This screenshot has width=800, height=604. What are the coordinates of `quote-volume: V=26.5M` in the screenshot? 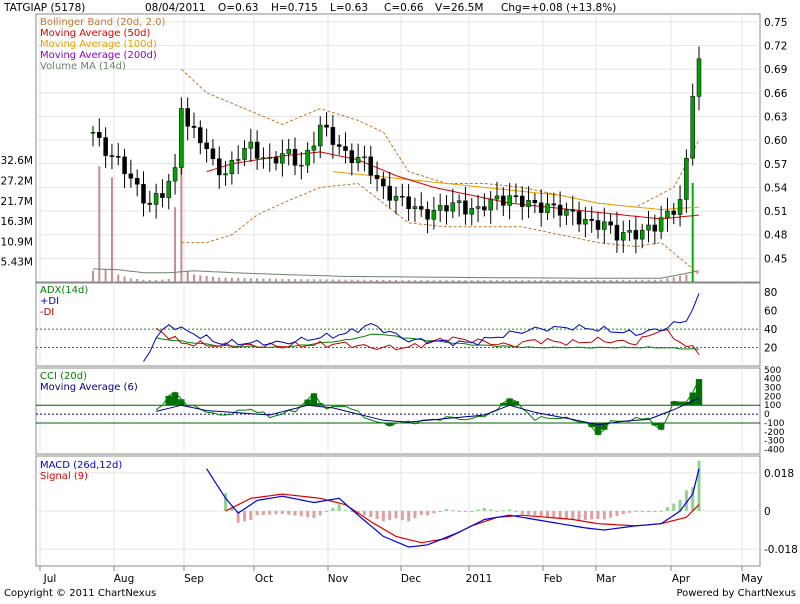 It's located at (459, 8).